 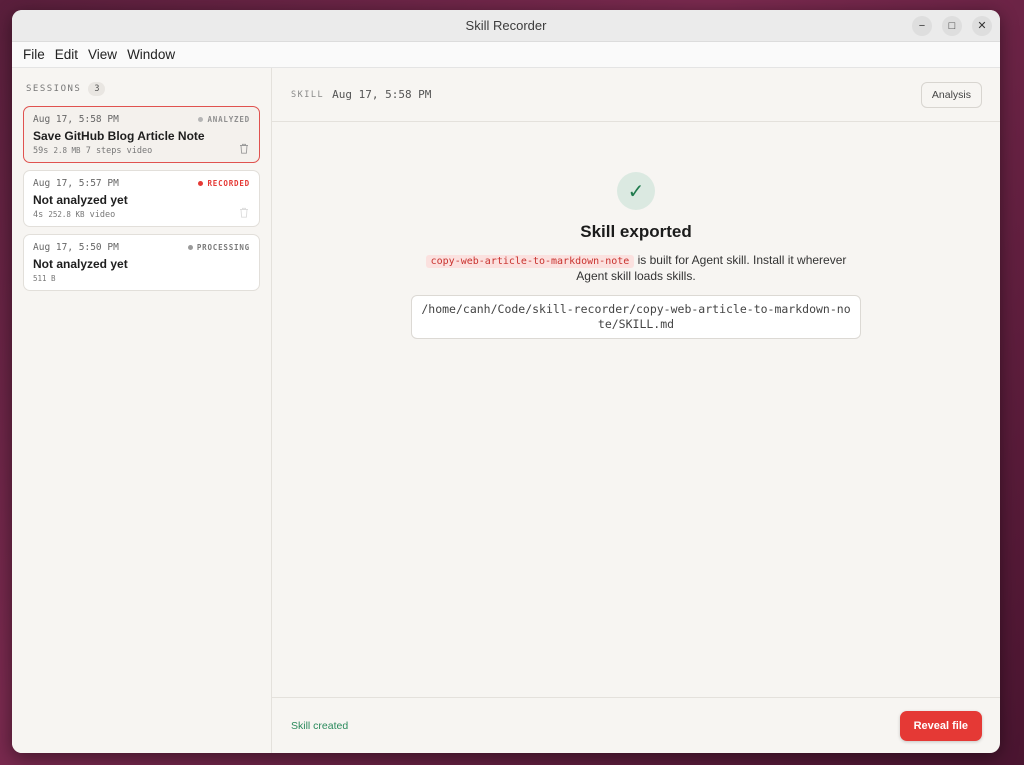 I want to click on status-badge: PROCESSING, so click(x=218, y=247).